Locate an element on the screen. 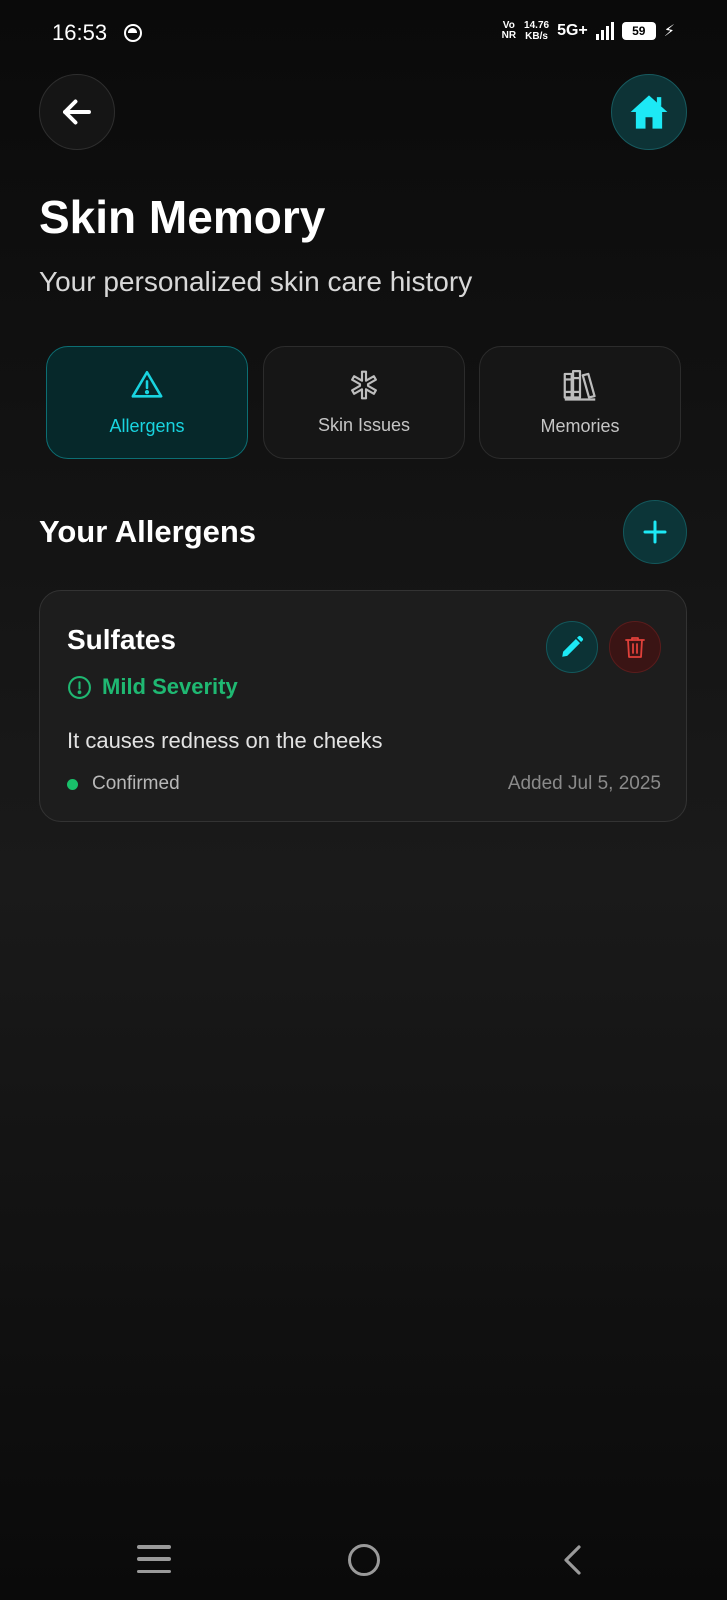  network-type: 5G+ is located at coordinates (572, 30).